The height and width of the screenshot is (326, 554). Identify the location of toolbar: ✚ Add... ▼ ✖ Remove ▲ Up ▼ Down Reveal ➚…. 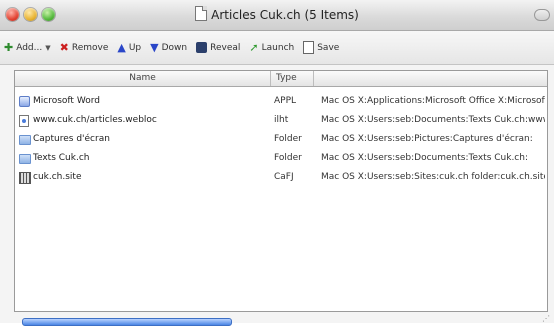
(277, 48).